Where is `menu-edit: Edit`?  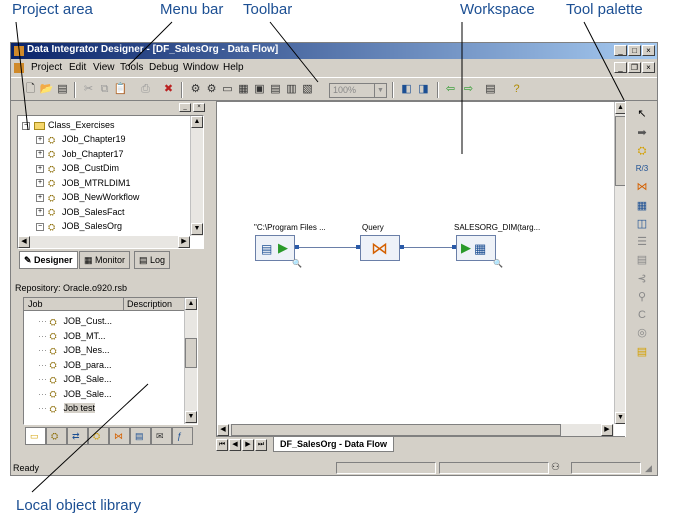
menu-edit: Edit is located at coordinates (77, 67).